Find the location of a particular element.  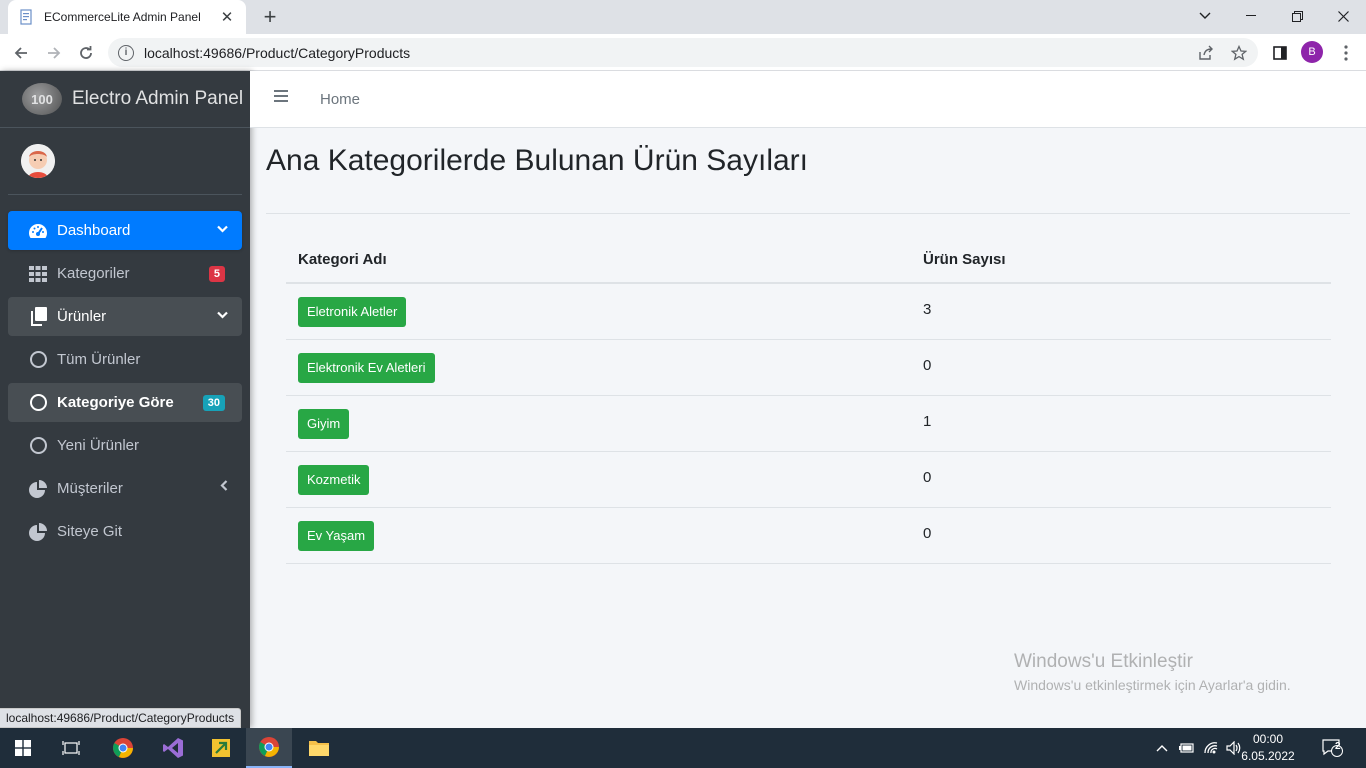

page-title: Ana Kategorilerde Bulunan Ürün Sayıları is located at coordinates (537, 160).